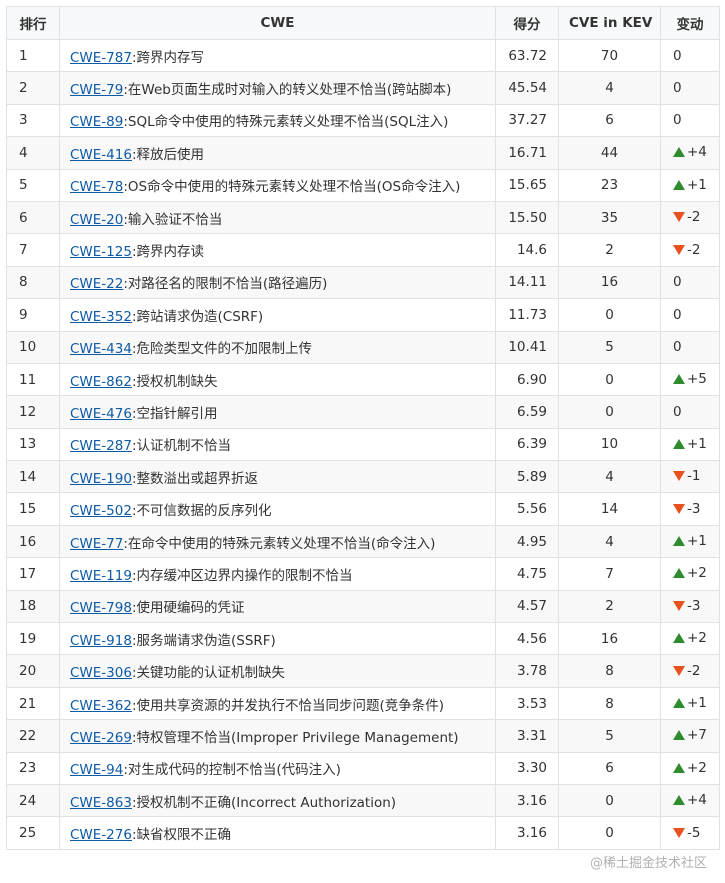  Describe the element at coordinates (101, 803) in the screenshot. I see `cwe-link: CWE-863` at that location.